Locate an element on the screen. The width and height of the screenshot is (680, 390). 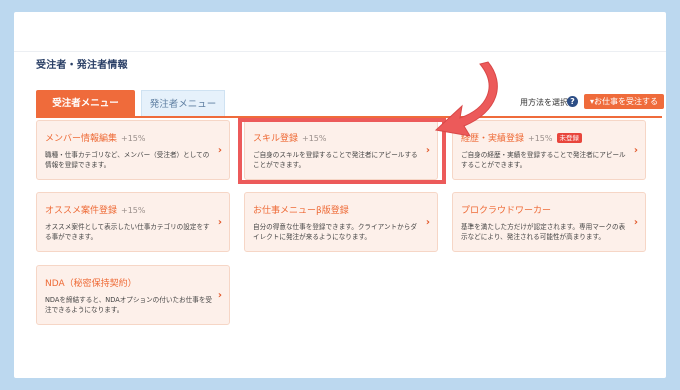
card-title: プロクラウドワーカー is located at coordinates (506, 209).